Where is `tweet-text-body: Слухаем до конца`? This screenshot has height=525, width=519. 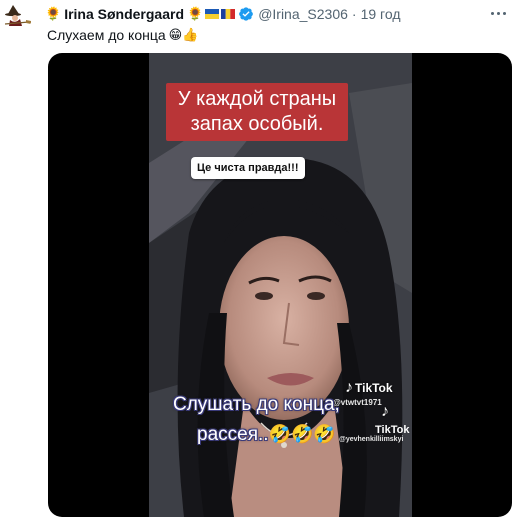
tweet-text-body: Слухаем до конца is located at coordinates (106, 35).